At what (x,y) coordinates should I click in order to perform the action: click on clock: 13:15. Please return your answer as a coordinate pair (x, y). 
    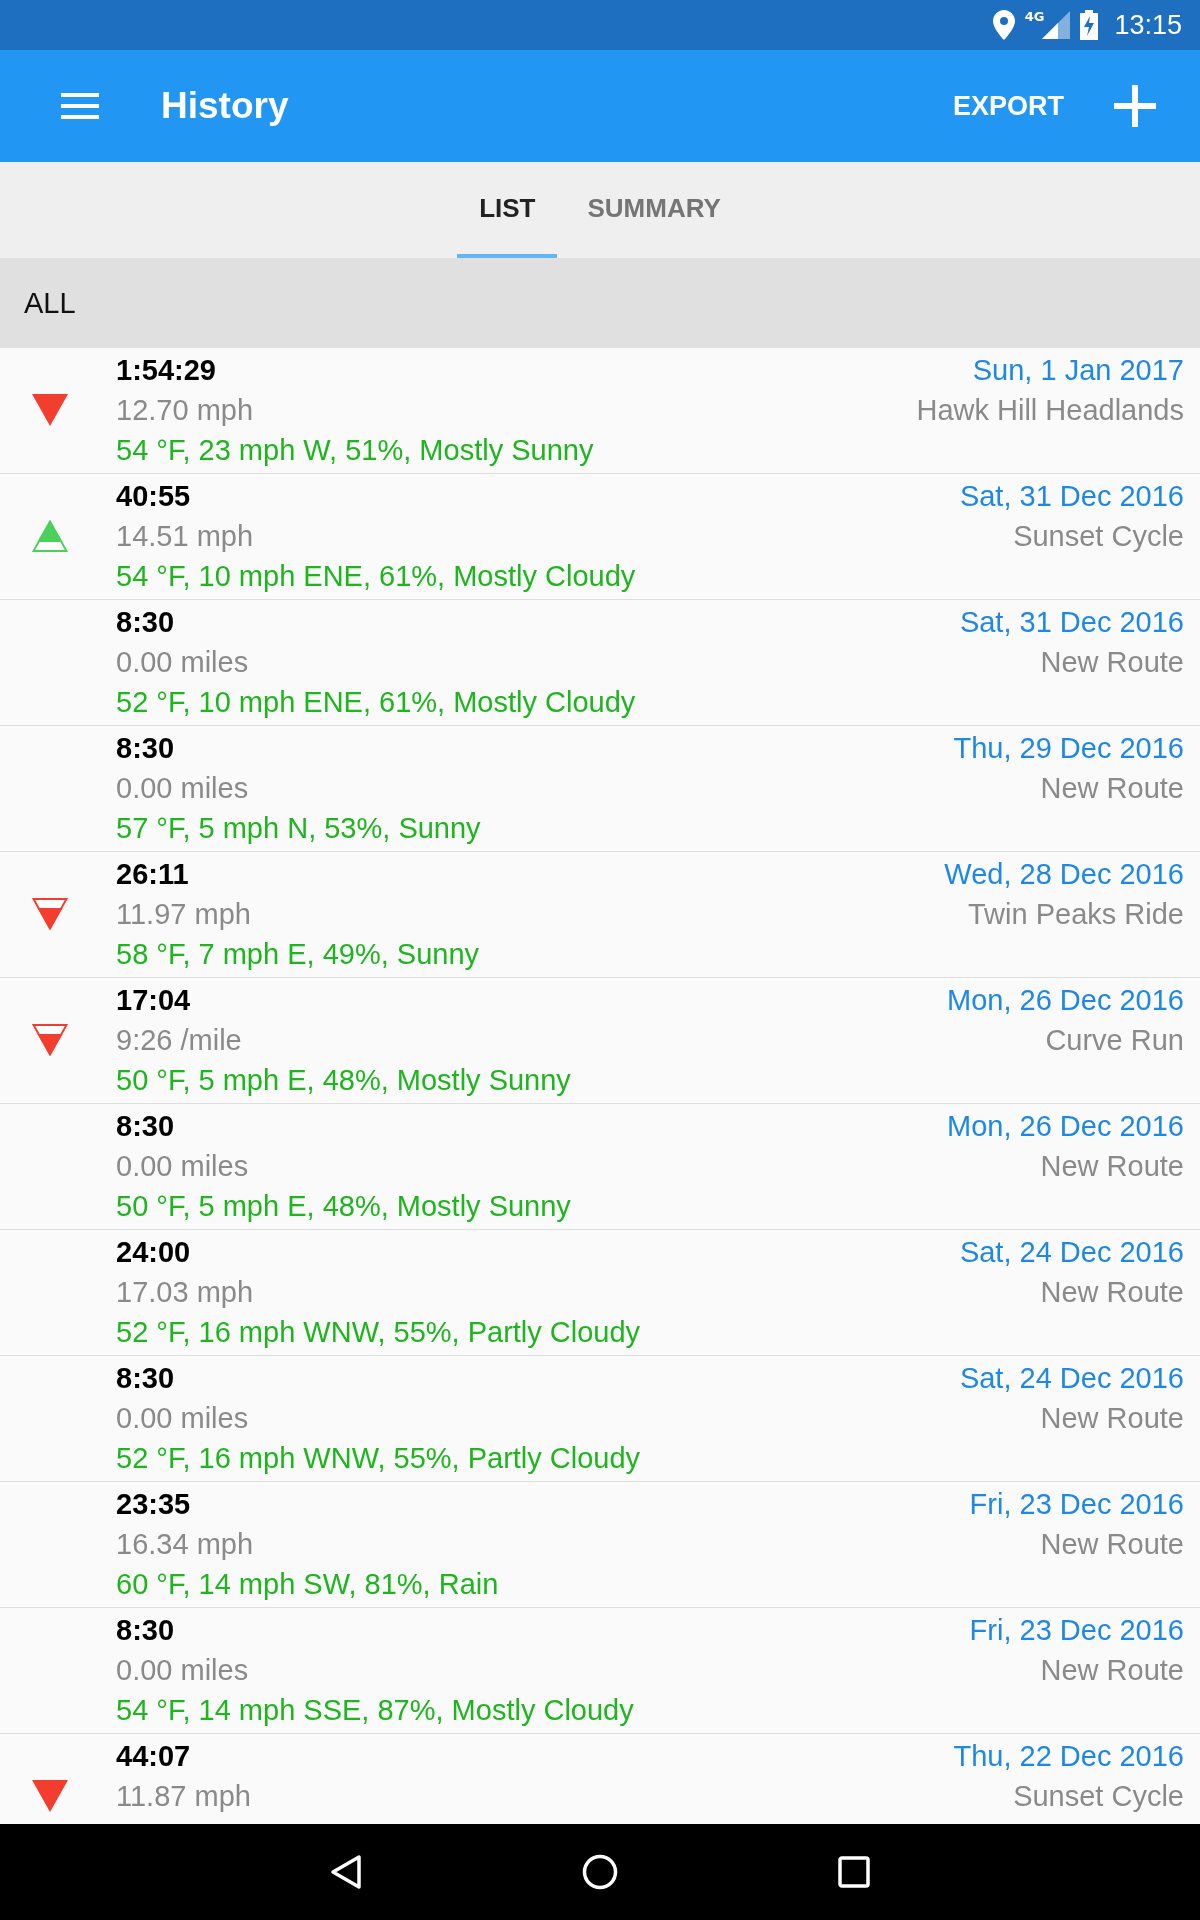
    Looking at the image, I should click on (1148, 25).